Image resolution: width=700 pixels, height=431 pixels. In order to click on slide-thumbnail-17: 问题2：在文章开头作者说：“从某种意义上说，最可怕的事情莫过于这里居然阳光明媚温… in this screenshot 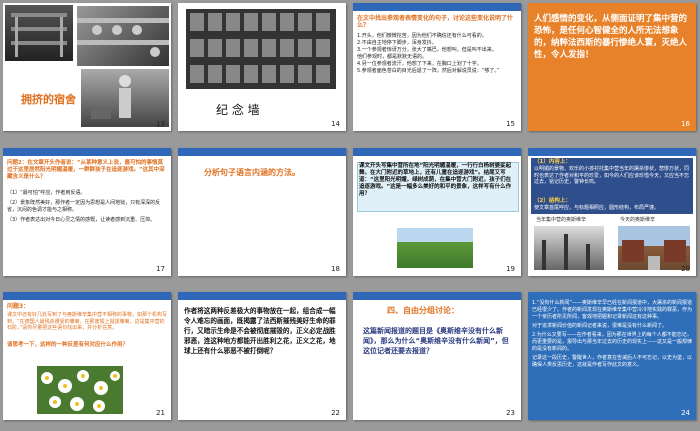, I will do `click(87, 212)`.